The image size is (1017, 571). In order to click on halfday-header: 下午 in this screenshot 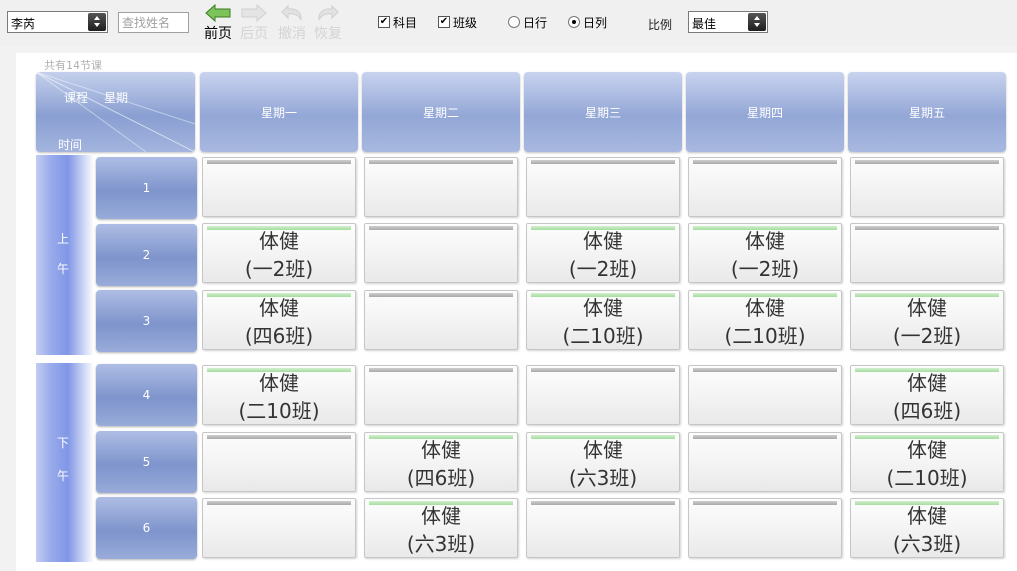, I will do `click(65, 462)`.